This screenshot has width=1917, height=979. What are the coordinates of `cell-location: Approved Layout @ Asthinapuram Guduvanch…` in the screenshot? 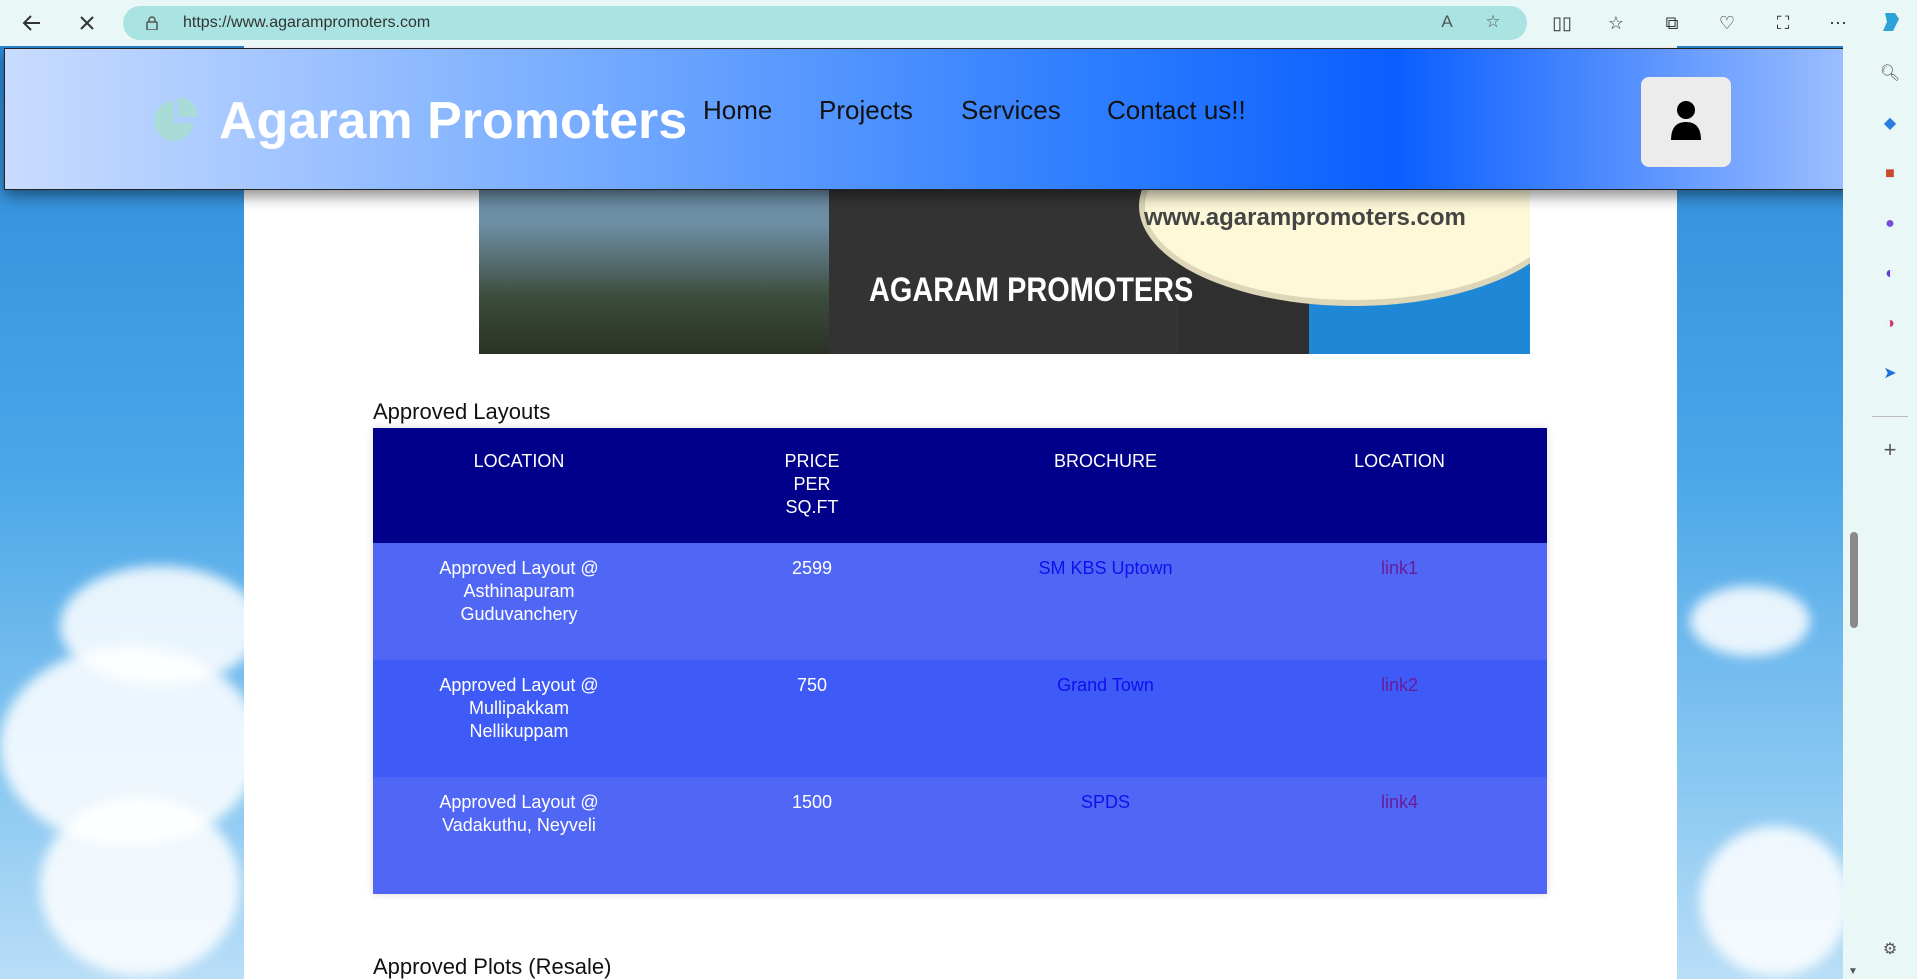 It's located at (519, 601).